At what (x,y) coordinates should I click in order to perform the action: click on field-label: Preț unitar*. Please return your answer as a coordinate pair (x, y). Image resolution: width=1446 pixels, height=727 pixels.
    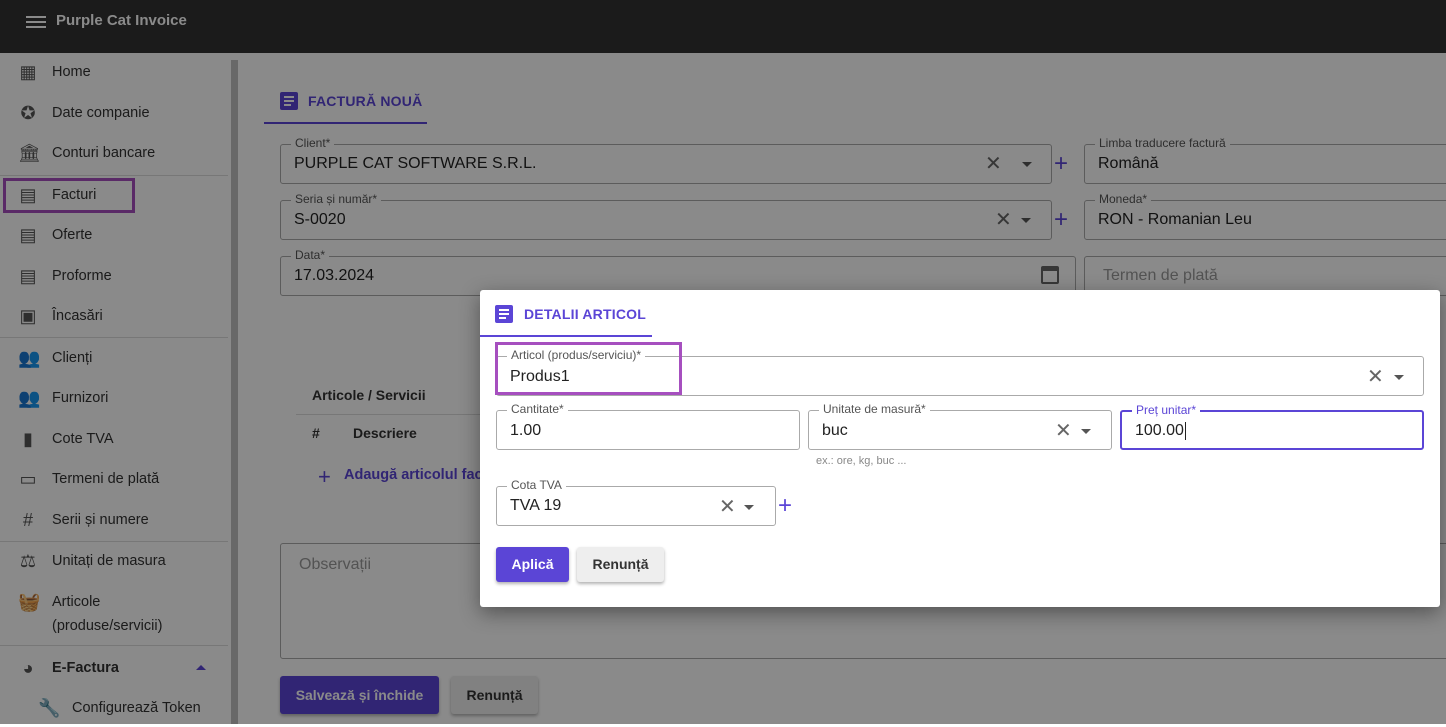
    Looking at the image, I should click on (1166, 410).